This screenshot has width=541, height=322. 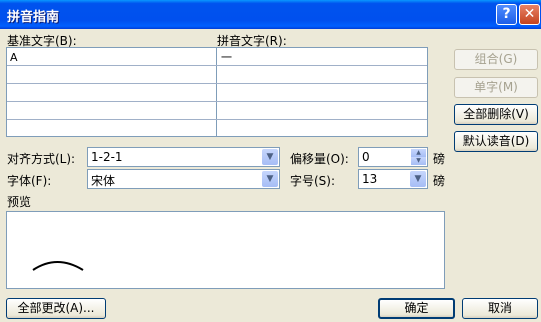 I want to click on close-icon: ✕, so click(x=529, y=14).